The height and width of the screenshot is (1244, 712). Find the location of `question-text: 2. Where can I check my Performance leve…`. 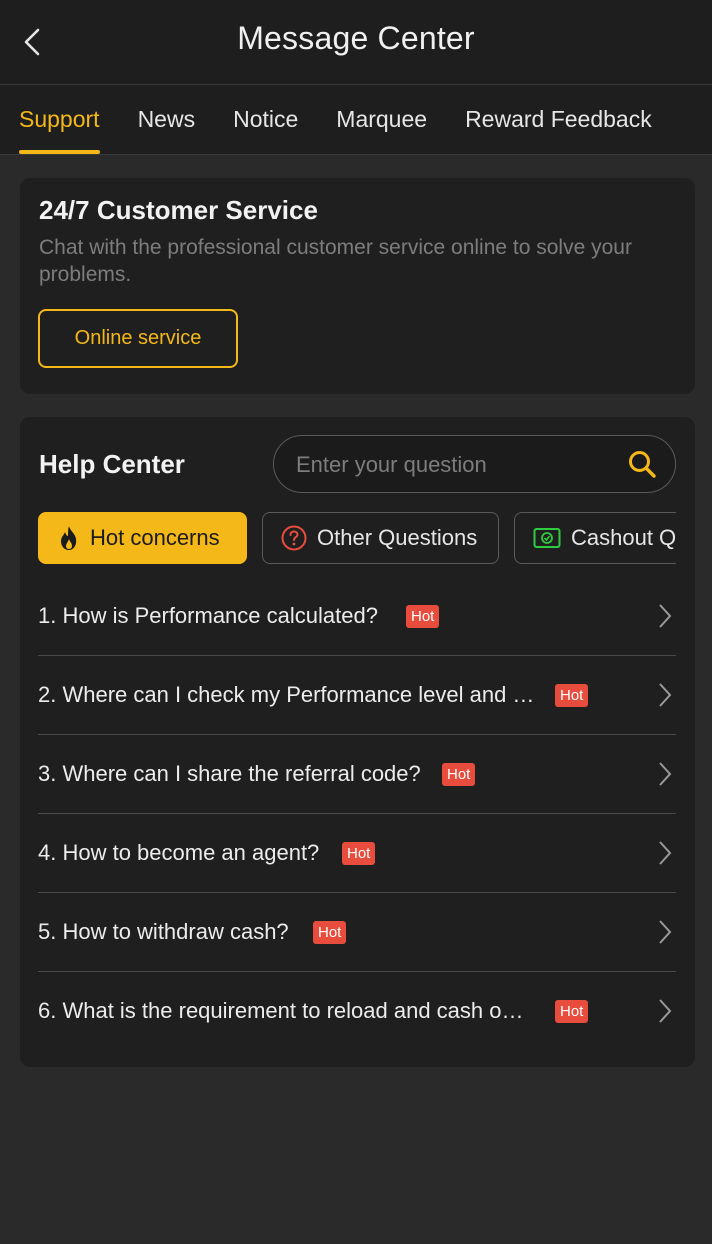

question-text: 2. Where can I check my Performance leve… is located at coordinates (286, 694).